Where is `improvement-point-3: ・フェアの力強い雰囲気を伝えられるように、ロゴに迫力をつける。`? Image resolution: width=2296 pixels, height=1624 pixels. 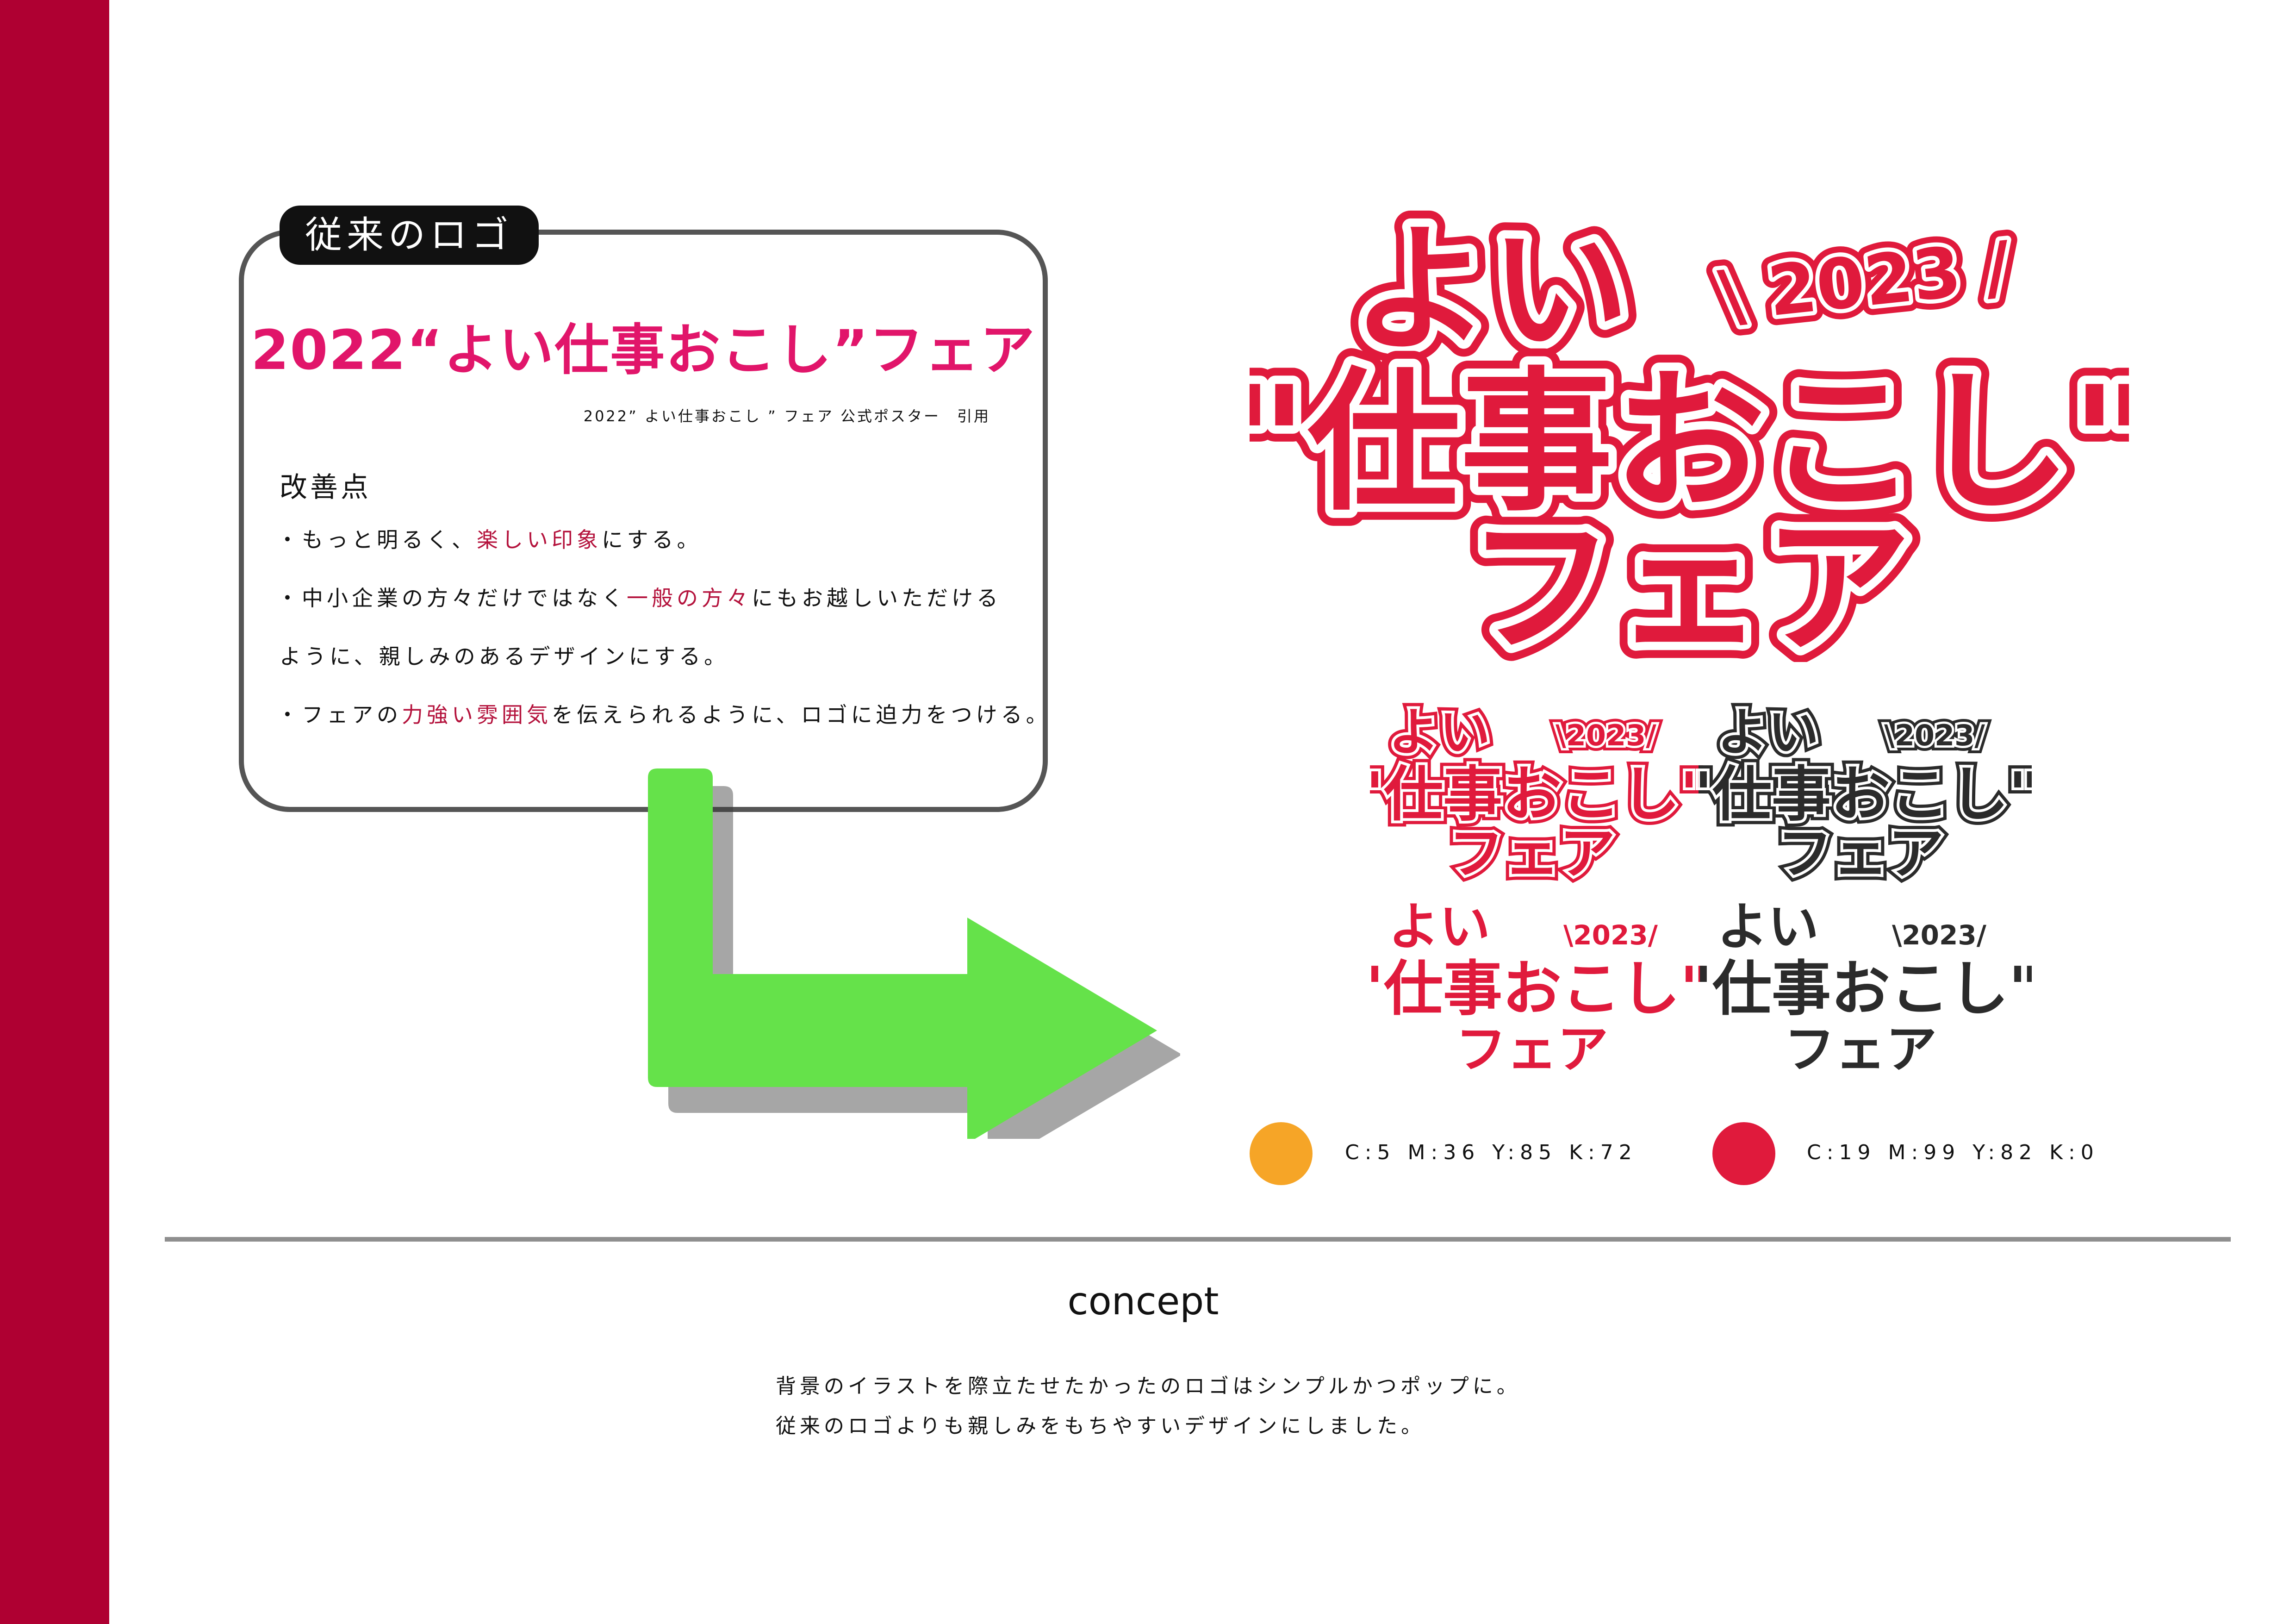
improvement-point-3: ・フェアの力強い雰囲気を伝えられるように、ロゴに迫力をつける。 is located at coordinates (664, 713).